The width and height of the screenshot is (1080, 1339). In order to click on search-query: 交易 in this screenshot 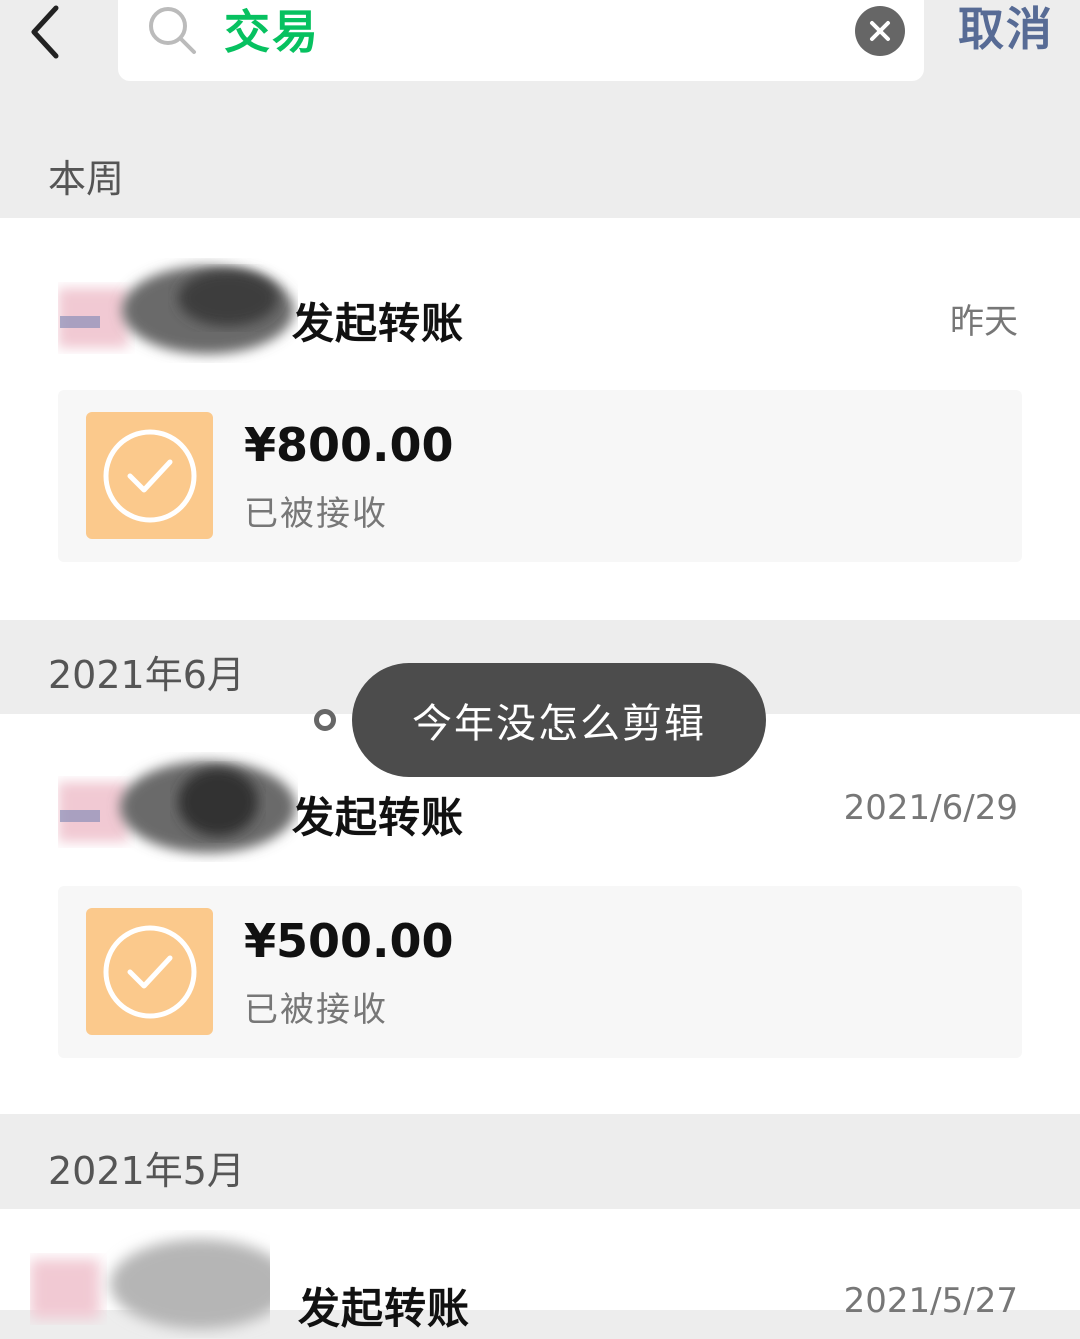, I will do `click(272, 32)`.